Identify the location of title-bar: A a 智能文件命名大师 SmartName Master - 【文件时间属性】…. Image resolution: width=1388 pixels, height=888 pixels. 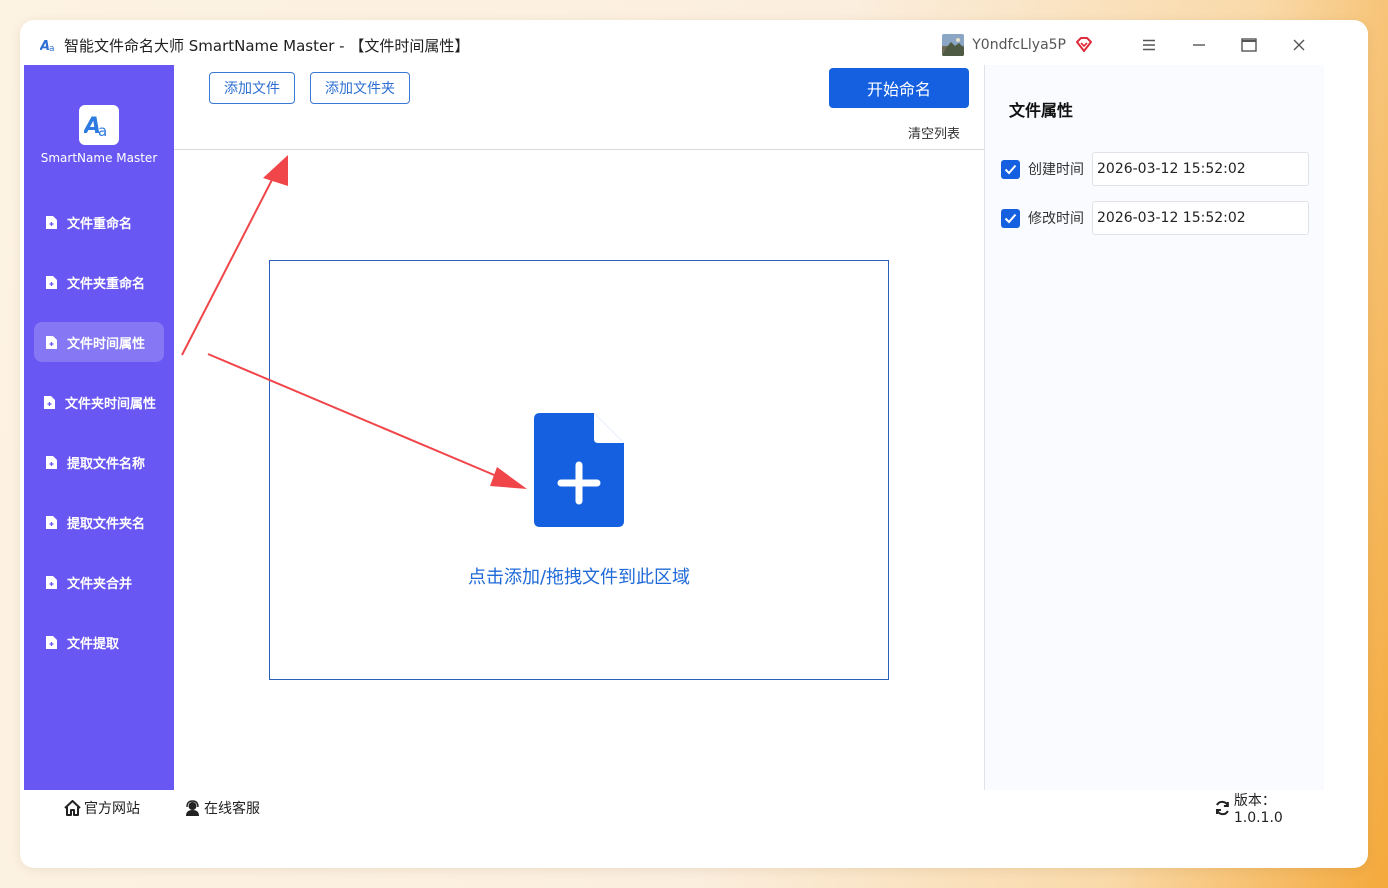
(674, 45).